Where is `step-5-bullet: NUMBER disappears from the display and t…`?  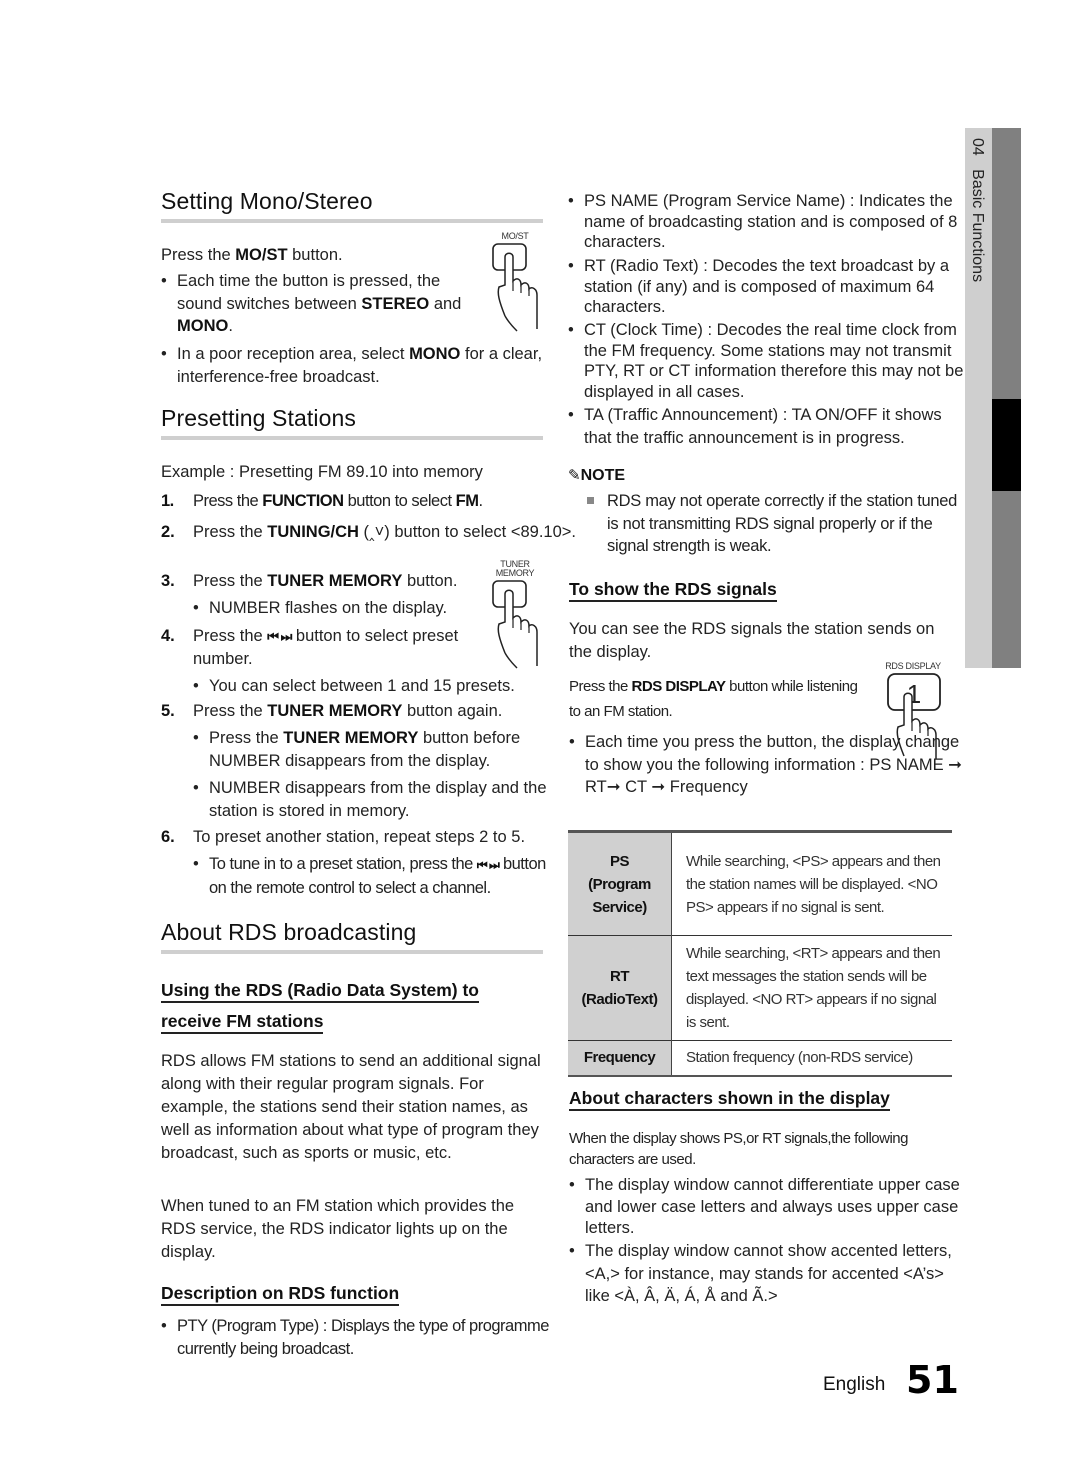 step-5-bullet: NUMBER disappears from the display and t… is located at coordinates (373, 799).